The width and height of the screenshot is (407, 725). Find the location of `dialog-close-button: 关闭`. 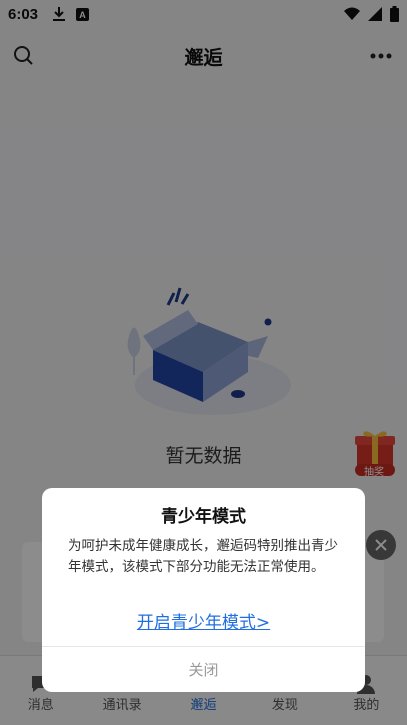

dialog-close-button: 关闭 is located at coordinates (203, 669).